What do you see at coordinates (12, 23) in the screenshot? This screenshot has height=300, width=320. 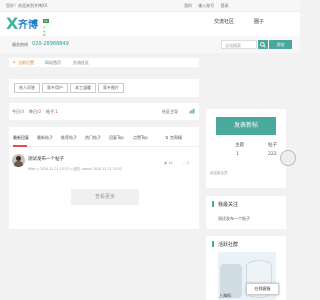 I see `logo-mark-icon: X` at bounding box center [12, 23].